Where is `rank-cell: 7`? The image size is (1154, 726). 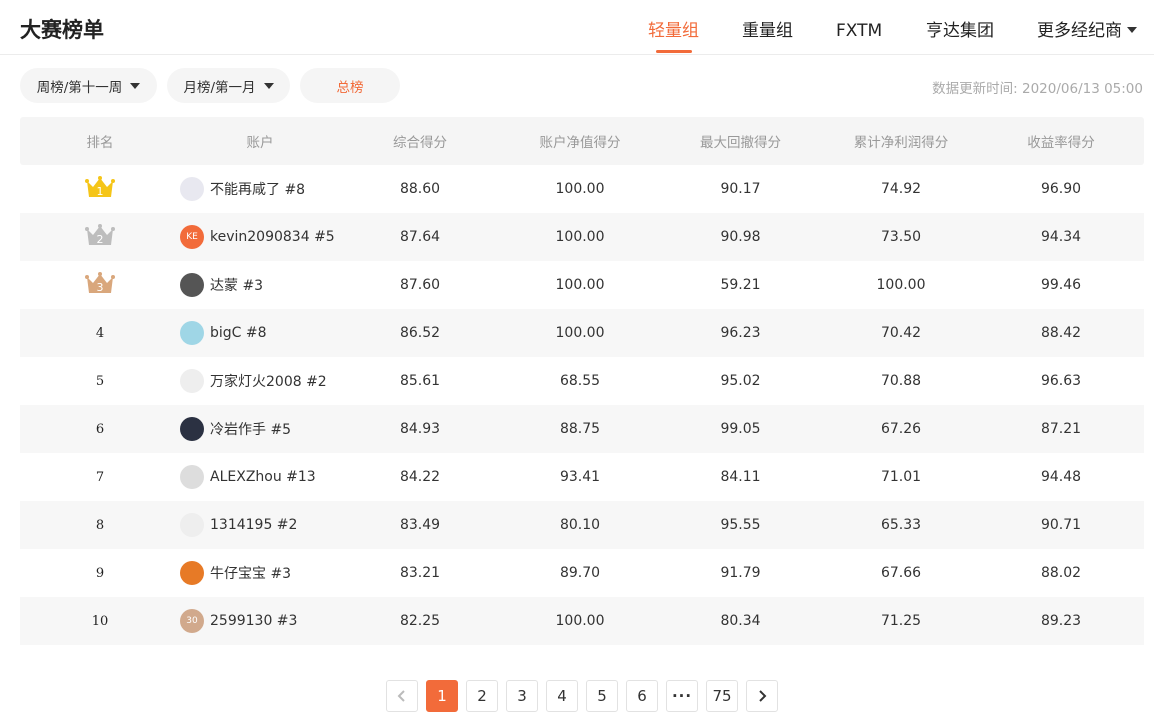 rank-cell: 7 is located at coordinates (100, 477).